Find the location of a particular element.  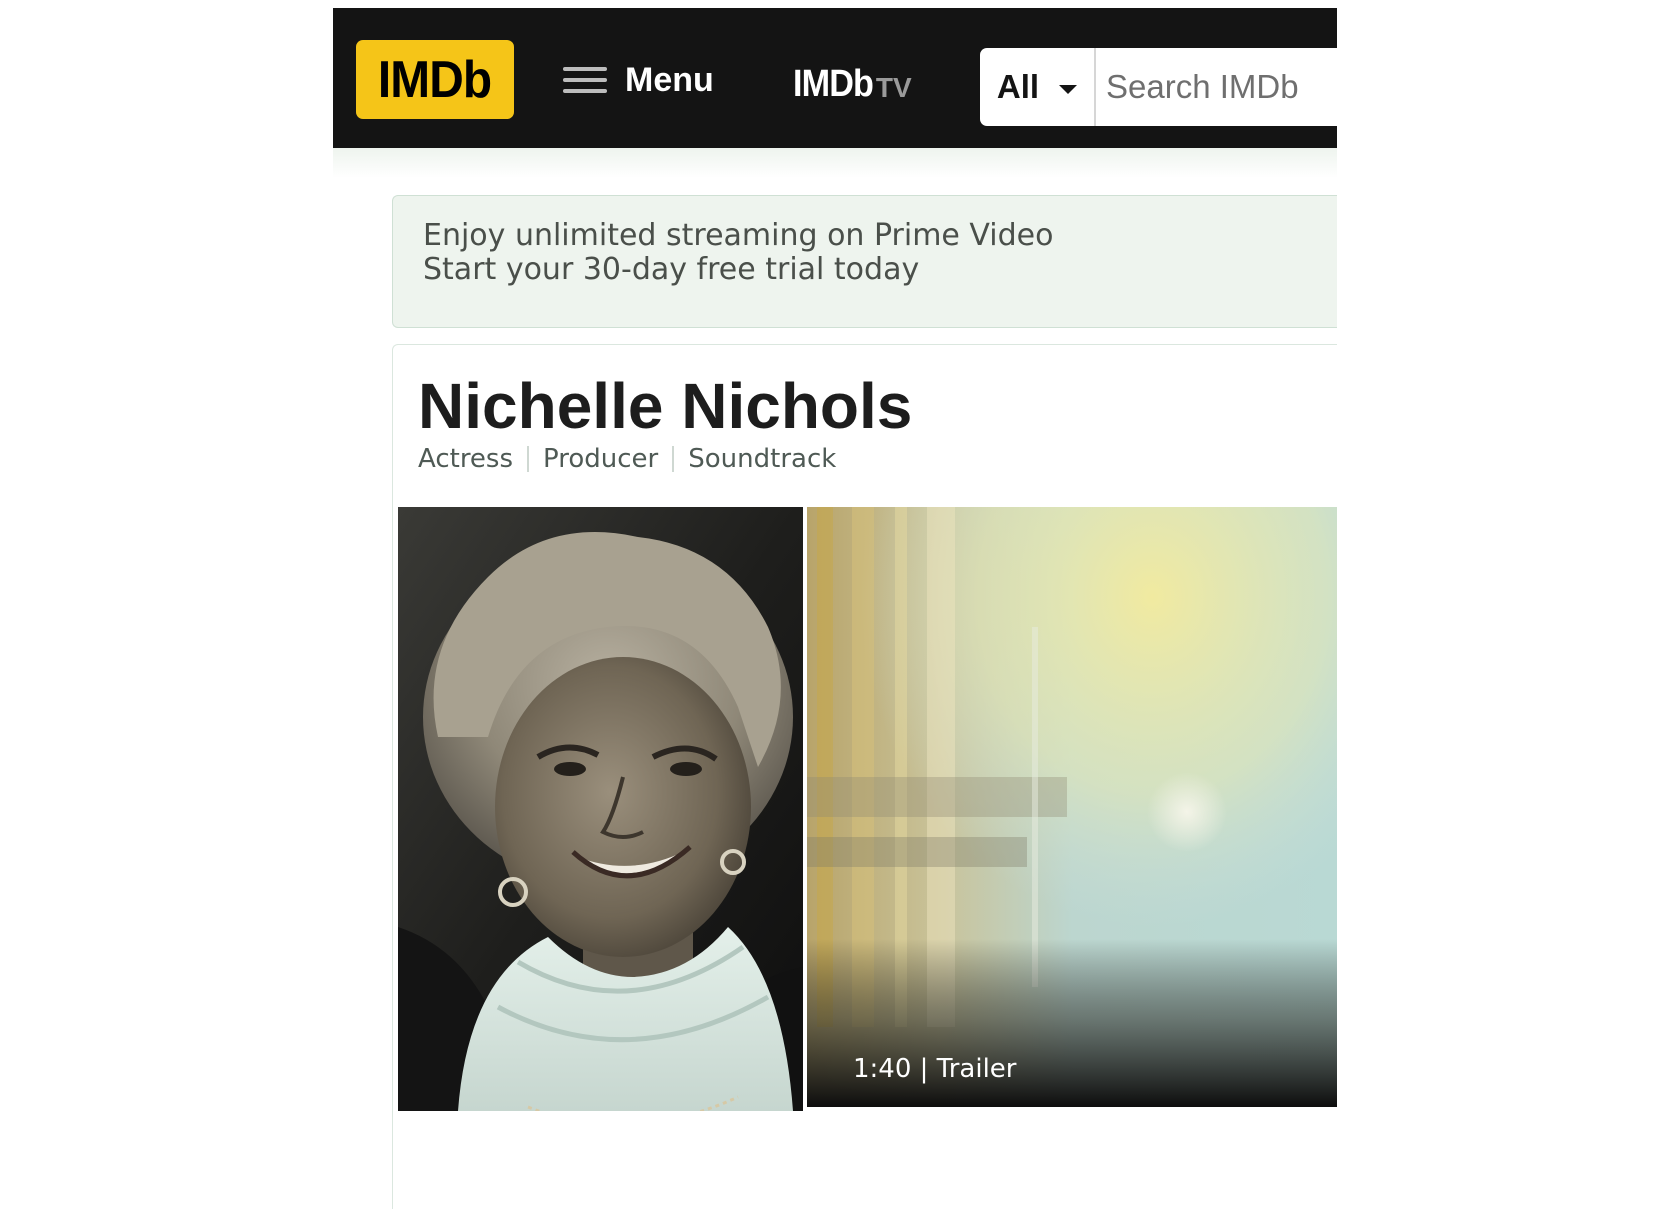

search-input is located at coordinates (1219, 87).